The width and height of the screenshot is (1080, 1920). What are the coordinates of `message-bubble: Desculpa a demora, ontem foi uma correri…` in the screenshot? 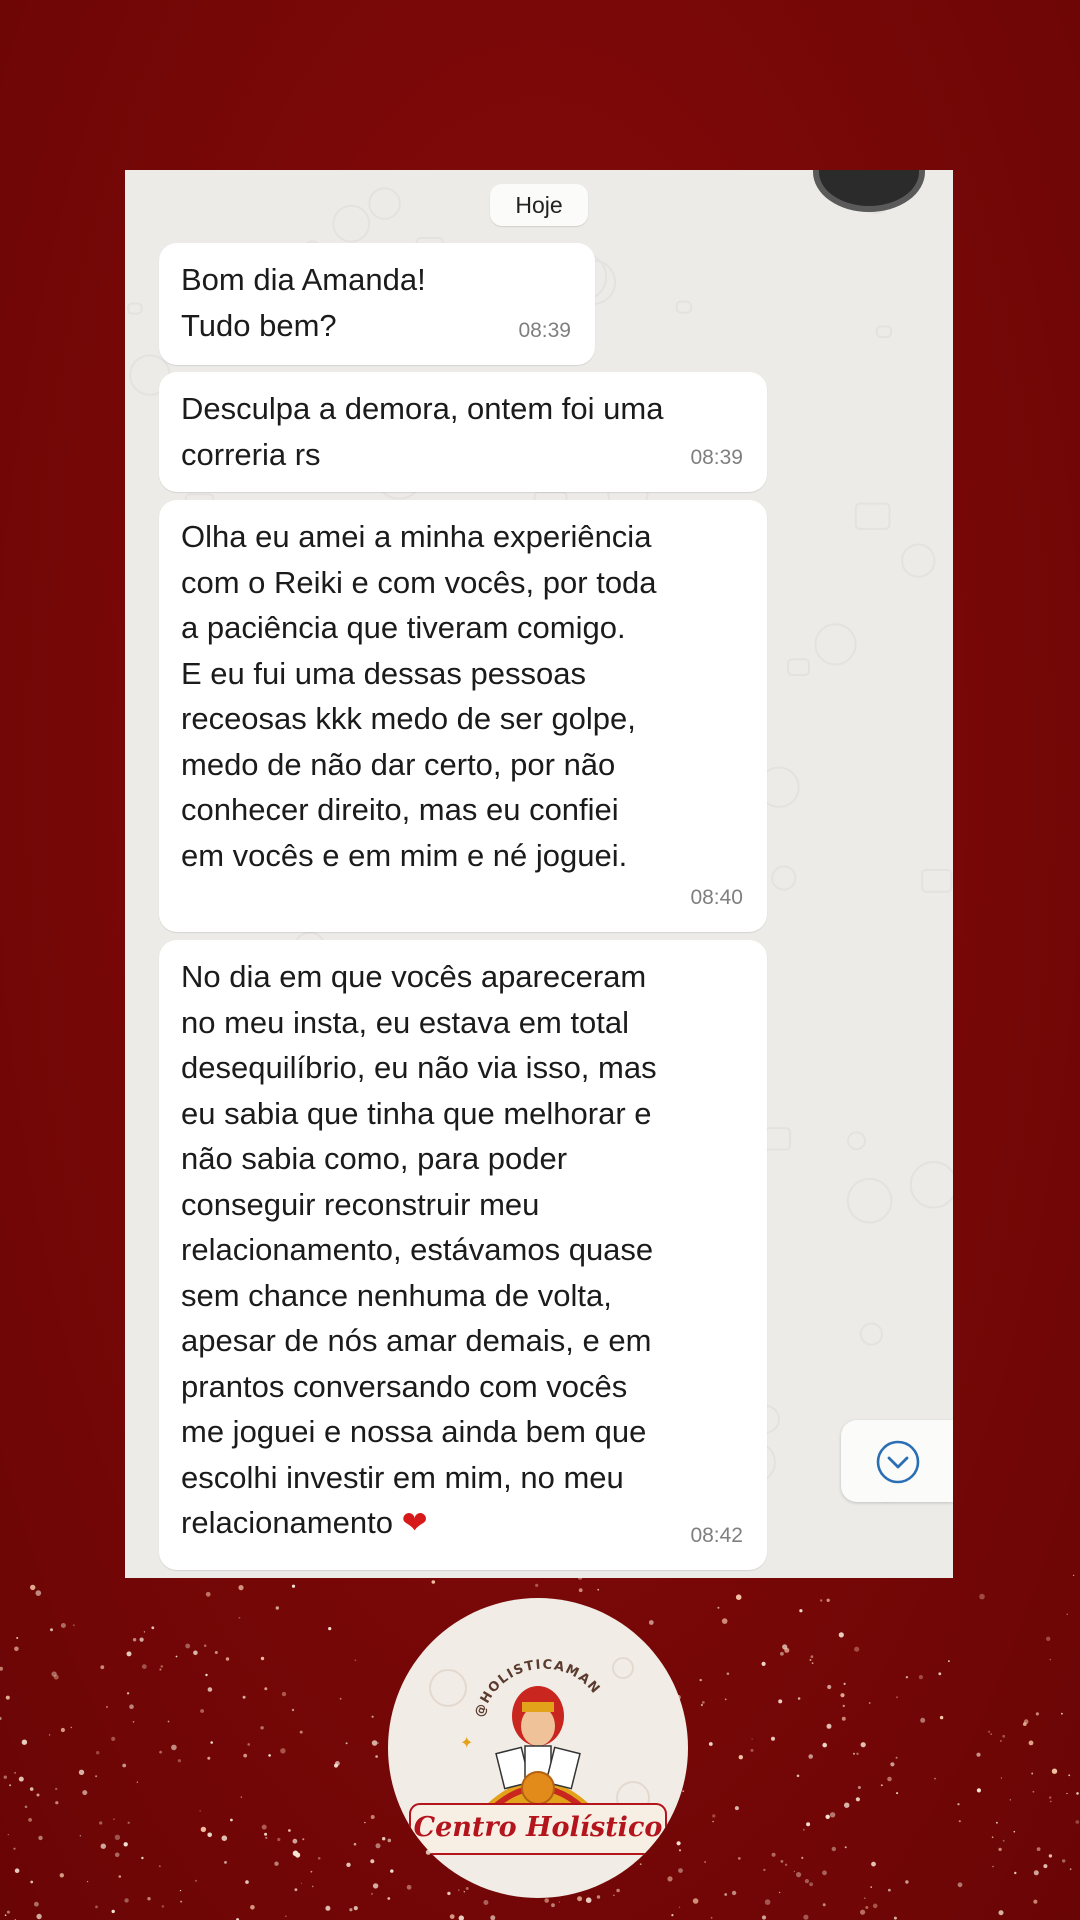 It's located at (463, 432).